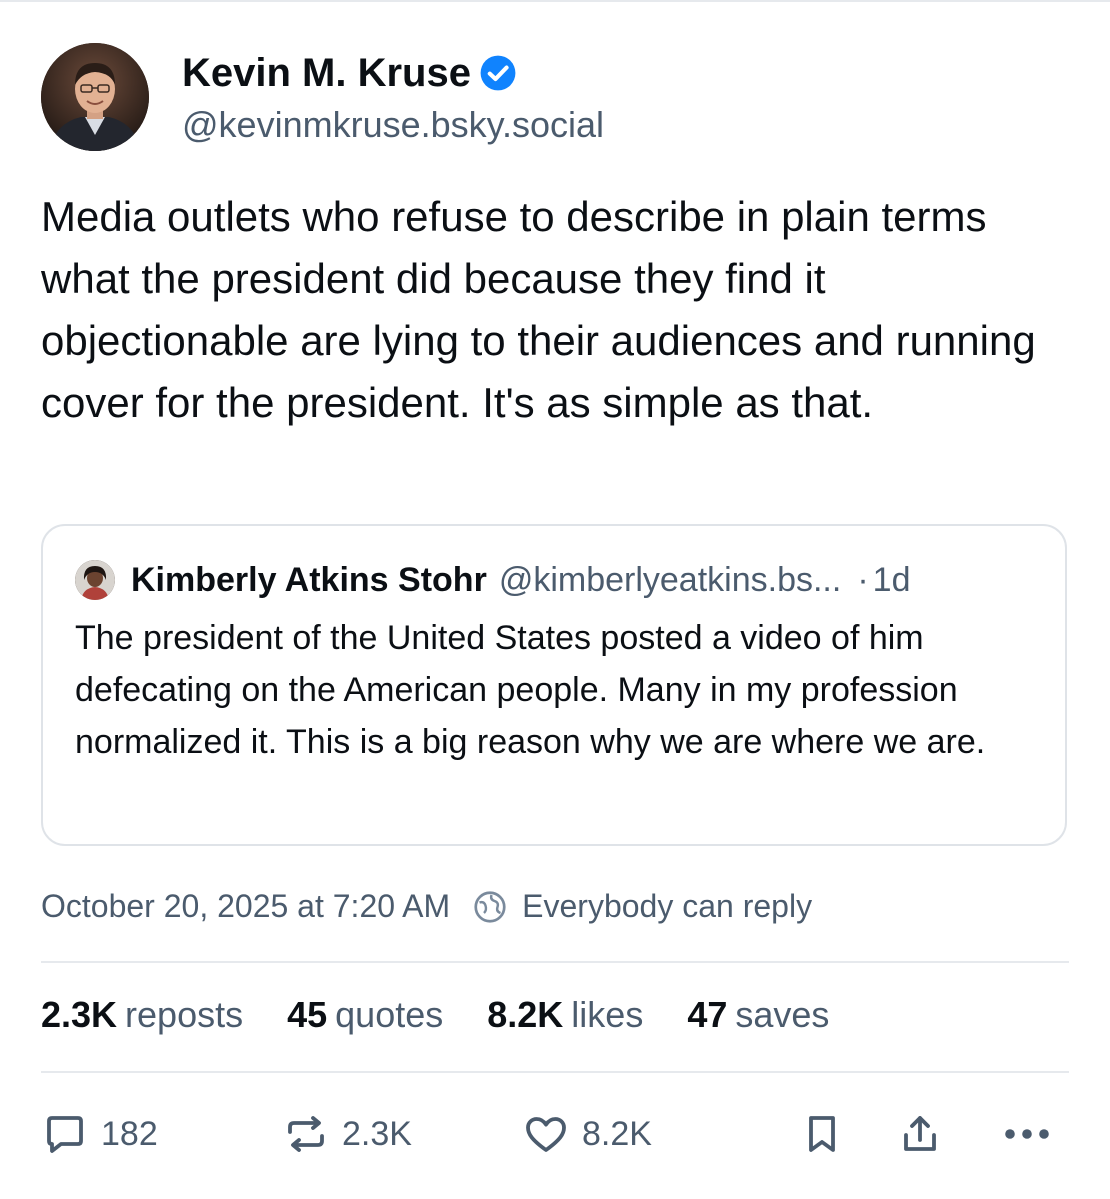  Describe the element at coordinates (95, 580) in the screenshot. I see `quoted-author-avatar` at that location.